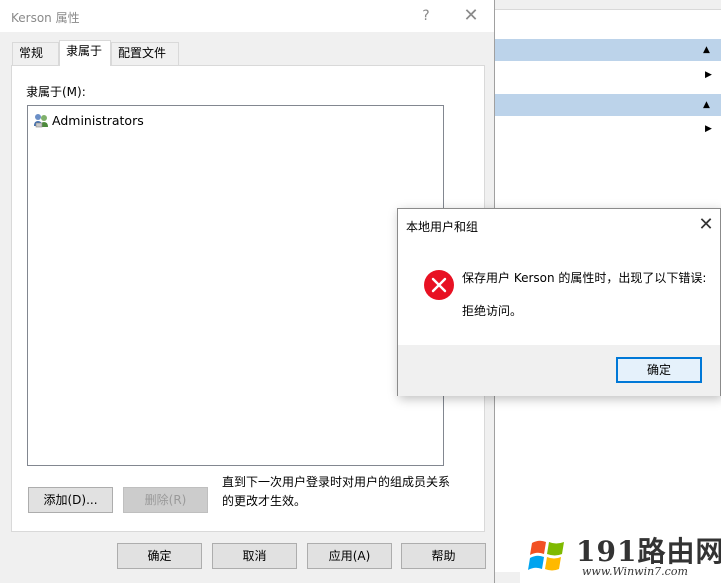  What do you see at coordinates (584, 278) in the screenshot?
I see `error-message: 保存用户 Kerson 的属性时，出现了以下错误:` at bounding box center [584, 278].